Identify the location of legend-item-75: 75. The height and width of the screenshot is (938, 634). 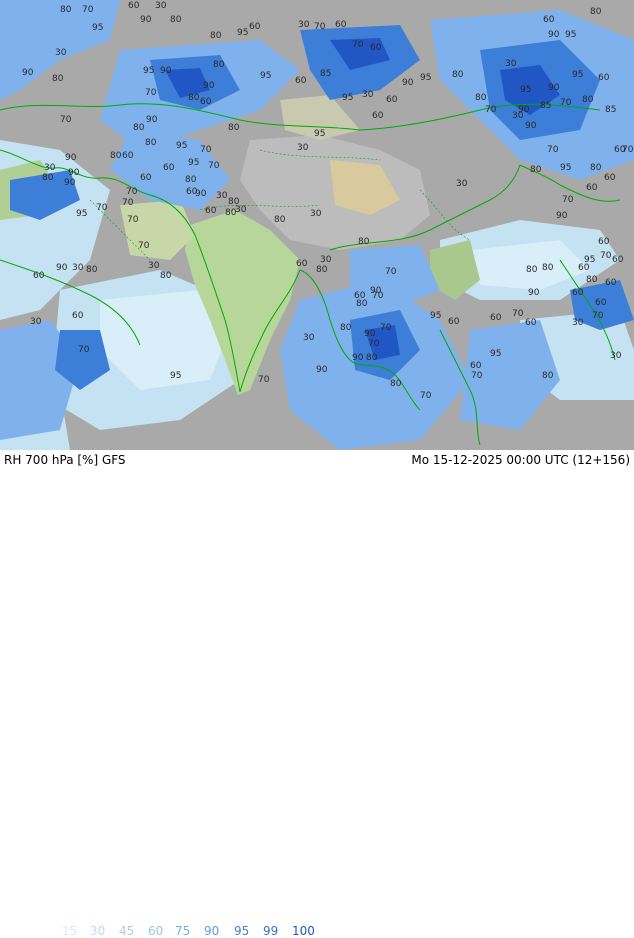
(183, 931).